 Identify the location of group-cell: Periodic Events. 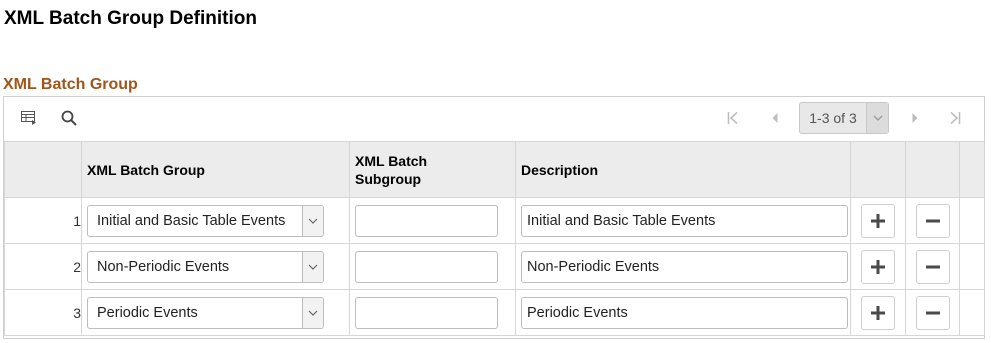
(215, 312).